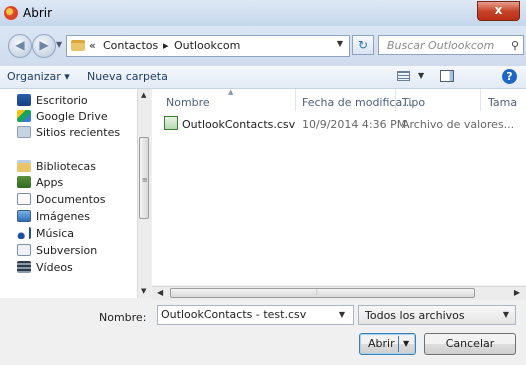 Image resolution: width=526 pixels, height=365 pixels. I want to click on nav-item-imagenes: Imágenes, so click(53, 218).